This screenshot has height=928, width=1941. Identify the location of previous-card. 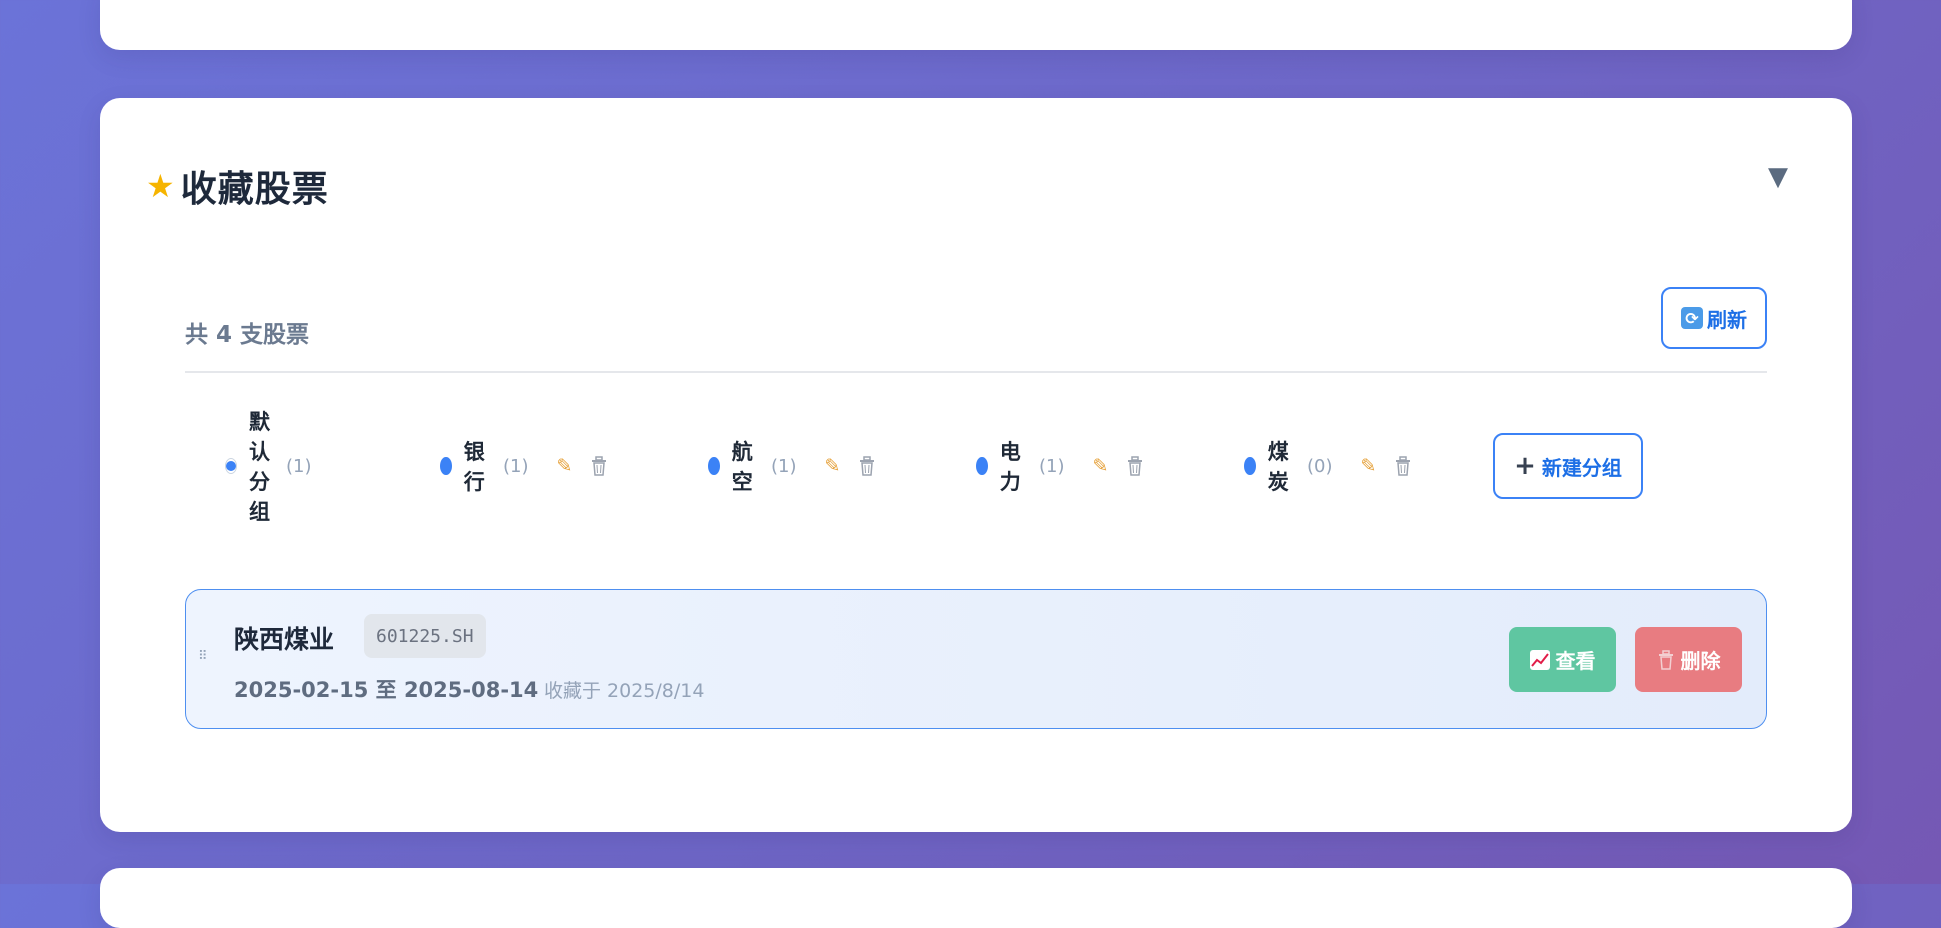
(976, 25).